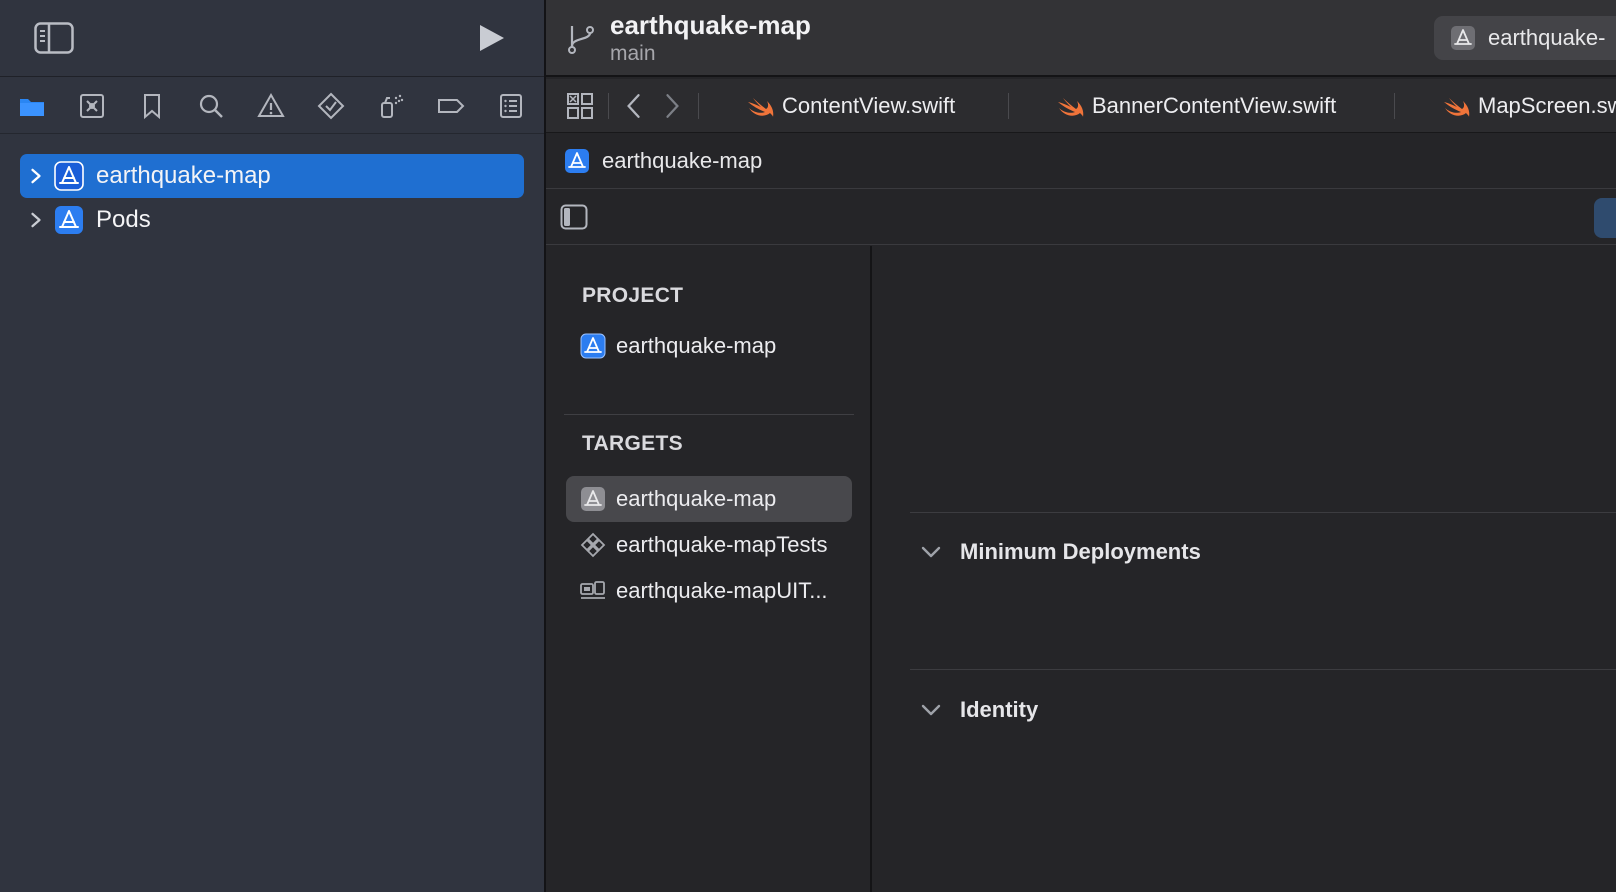  I want to click on jump-bar-item: earthquake-map, so click(682, 161).